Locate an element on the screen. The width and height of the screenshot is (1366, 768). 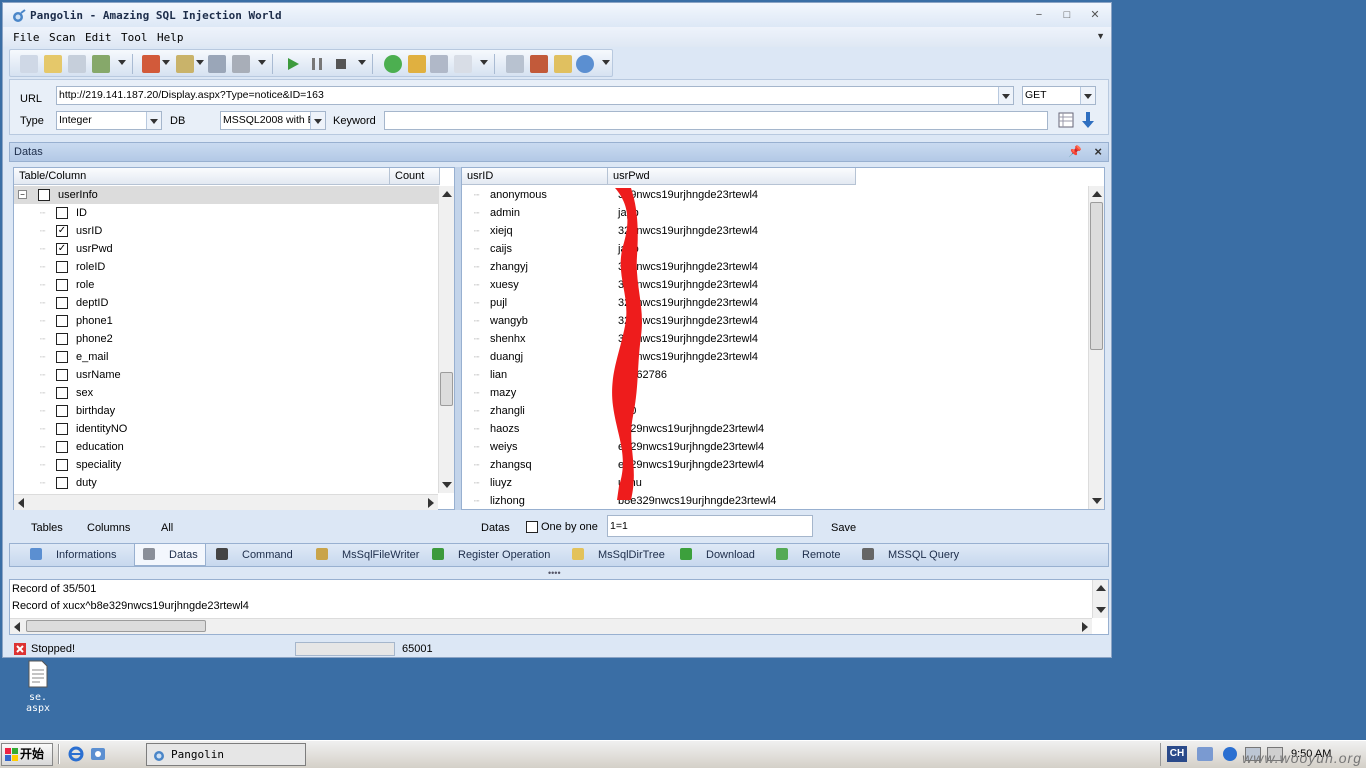
tree-header-count: Count is located at coordinates (415, 176).